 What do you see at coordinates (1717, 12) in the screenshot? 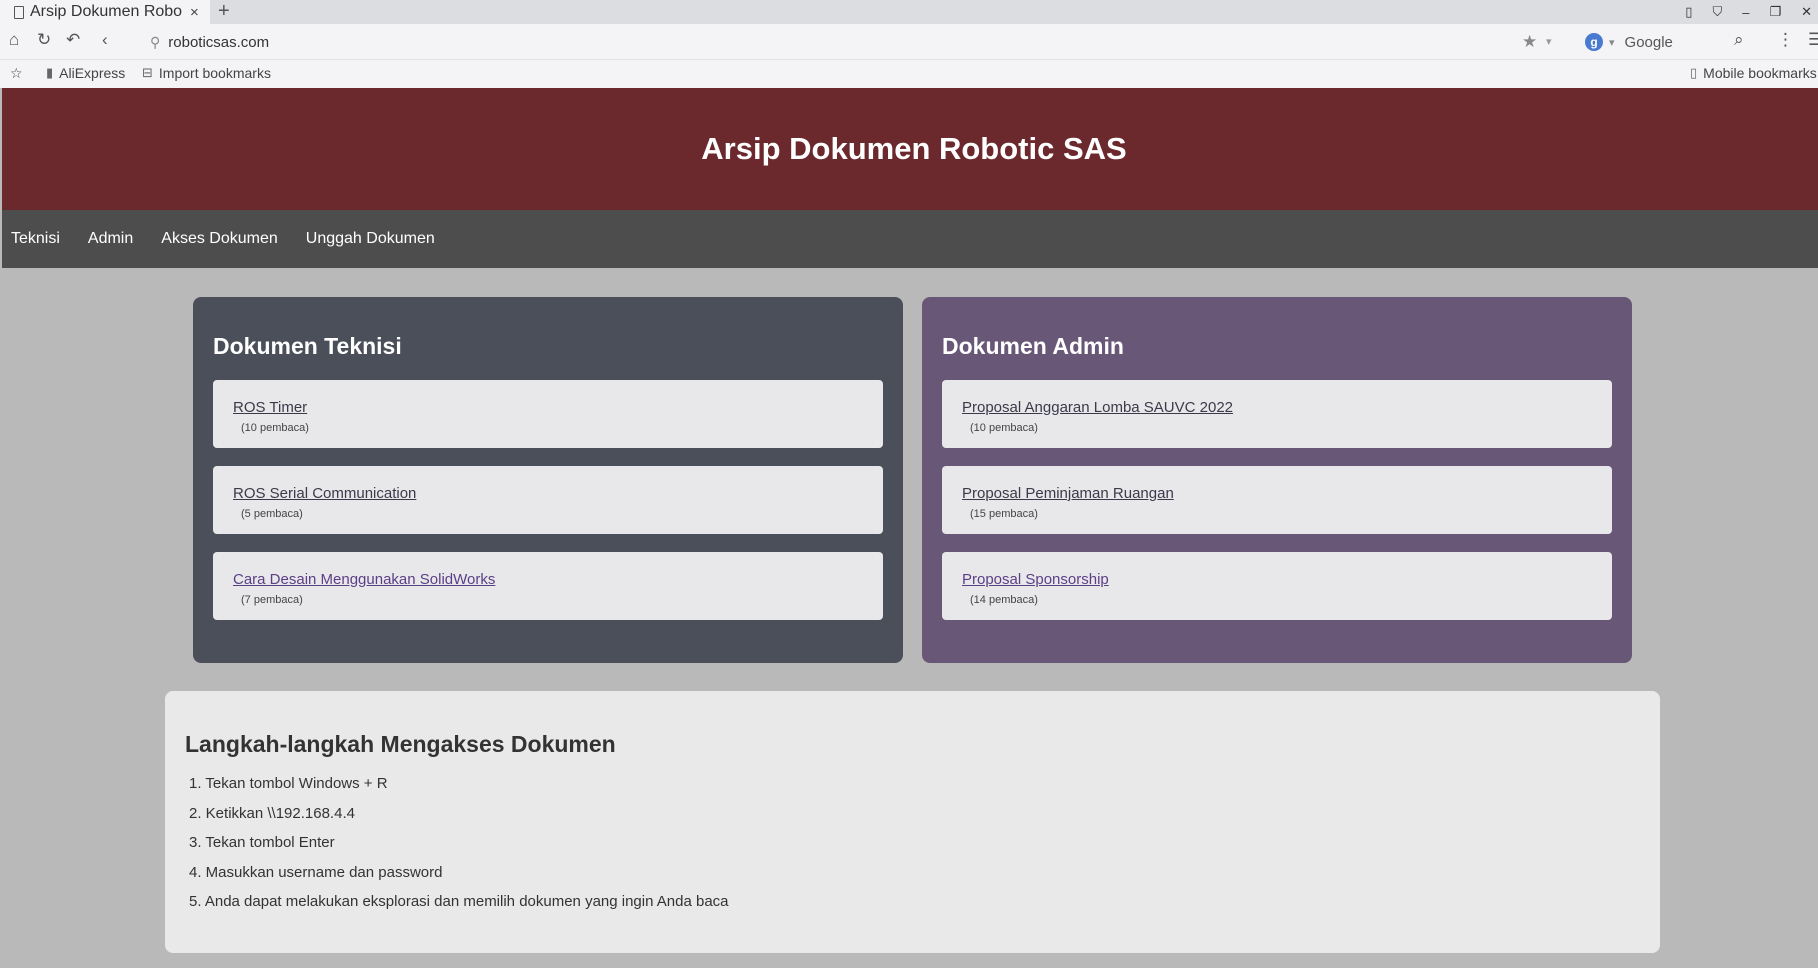
I see `skin-icon: ⛉` at bounding box center [1717, 12].